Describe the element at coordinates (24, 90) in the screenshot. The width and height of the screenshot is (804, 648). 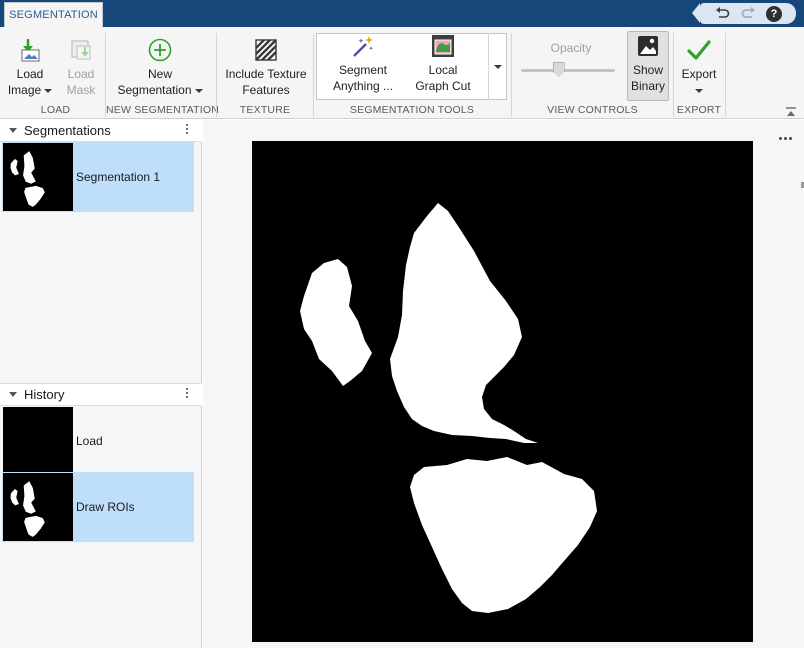
I see `load-image-label-2: Image` at that location.